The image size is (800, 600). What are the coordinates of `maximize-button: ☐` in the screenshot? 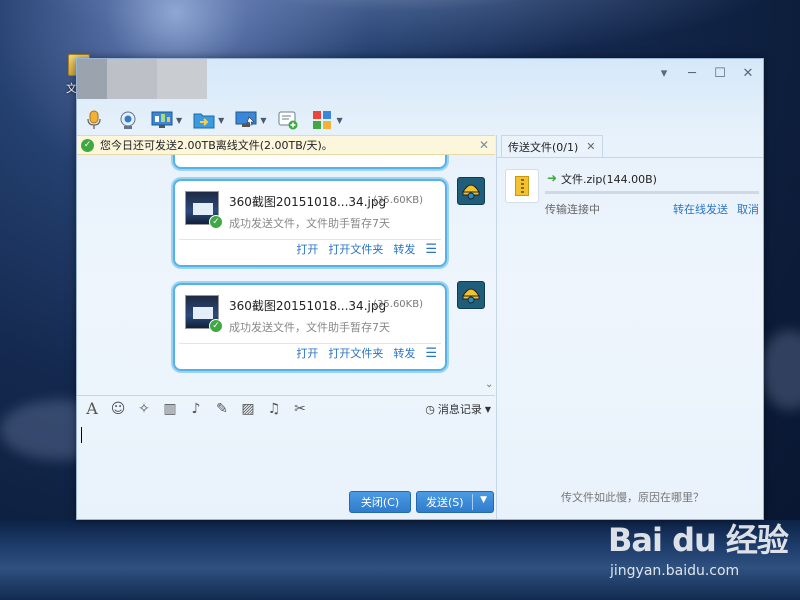 It's located at (720, 73).